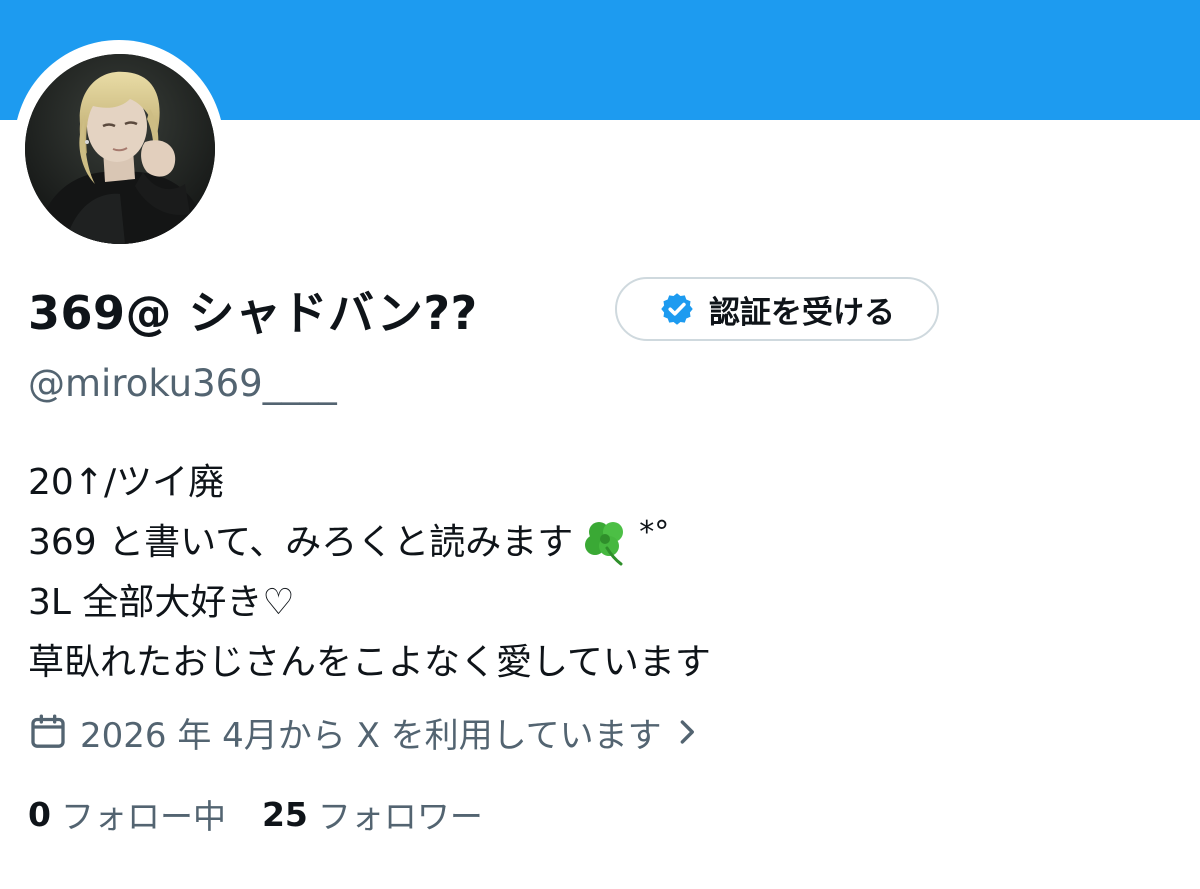 This screenshot has width=1200, height=889. Describe the element at coordinates (371, 735) in the screenshot. I see `joined-date-text: 2026 年 4月から X を利用しています` at that location.